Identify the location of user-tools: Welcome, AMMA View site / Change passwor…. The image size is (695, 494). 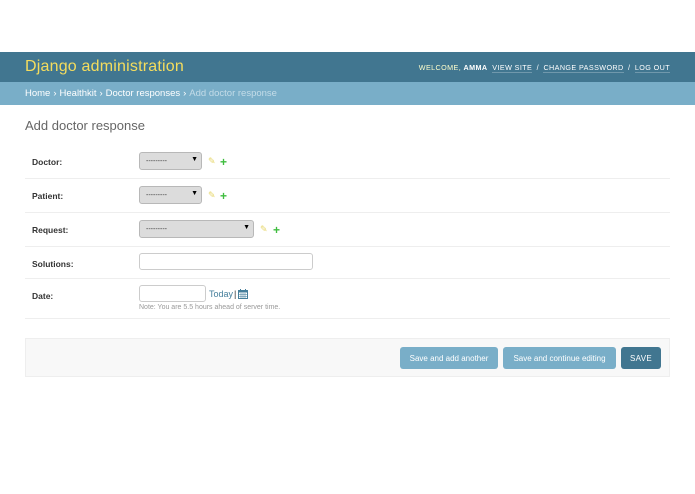
(544, 67).